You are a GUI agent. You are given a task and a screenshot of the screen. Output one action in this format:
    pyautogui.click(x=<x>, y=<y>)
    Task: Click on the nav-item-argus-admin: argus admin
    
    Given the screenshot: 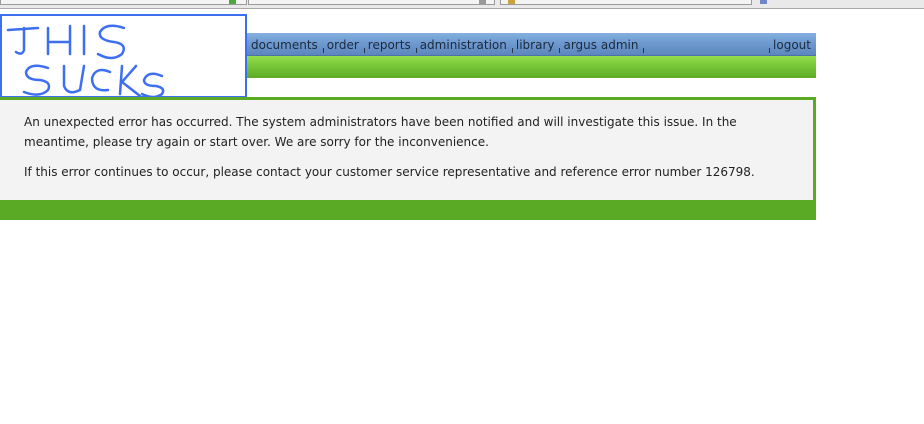 What is the action you would take?
    pyautogui.click(x=601, y=45)
    